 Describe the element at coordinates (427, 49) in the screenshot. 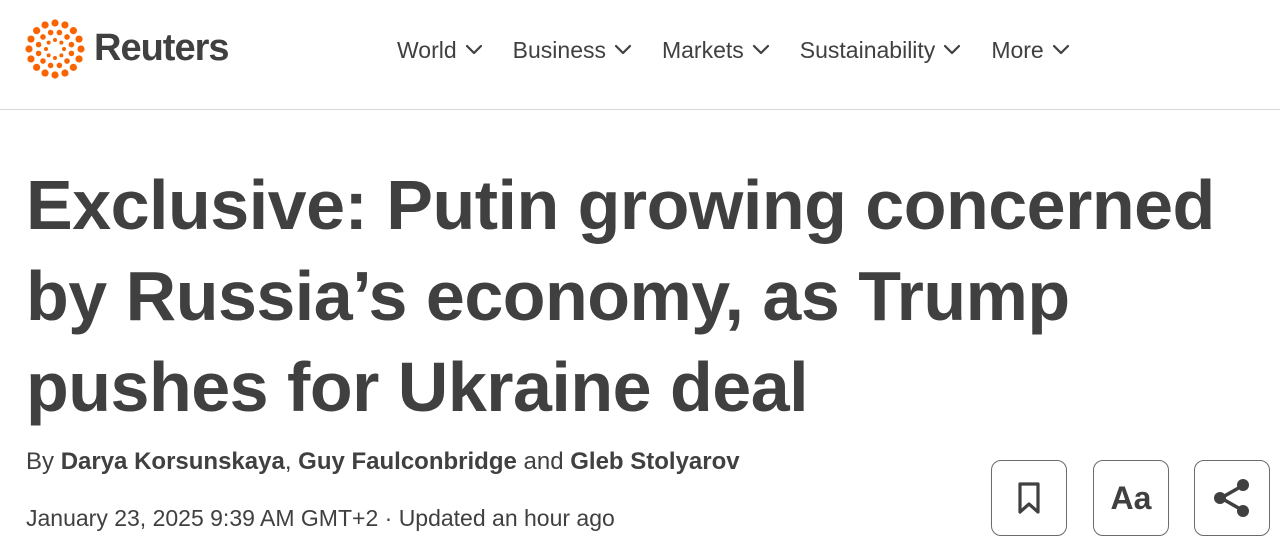

I see `nav-item-label: World` at that location.